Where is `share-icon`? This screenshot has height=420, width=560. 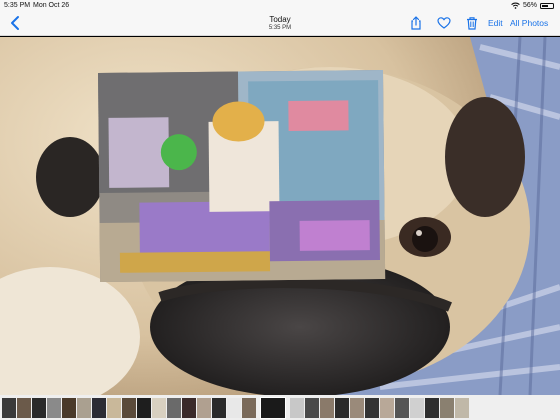 share-icon is located at coordinates (416, 23).